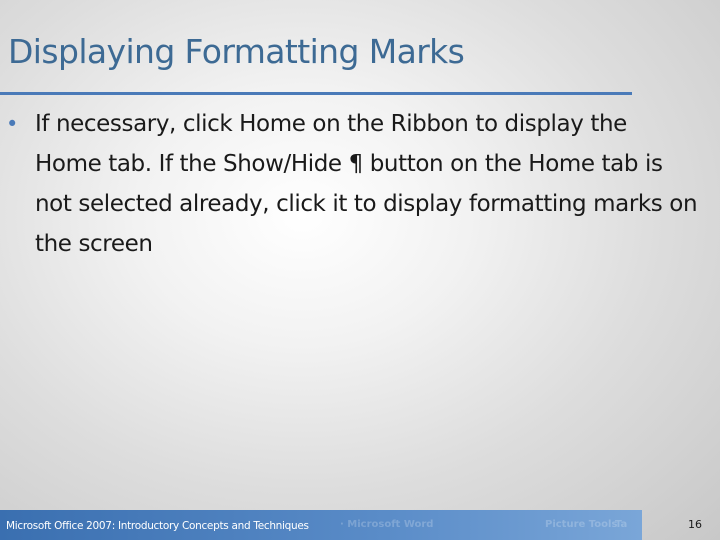 Image resolution: width=720 pixels, height=540 pixels. What do you see at coordinates (387, 524) in the screenshot?
I see `footer-watermark: · Microsoft Word` at bounding box center [387, 524].